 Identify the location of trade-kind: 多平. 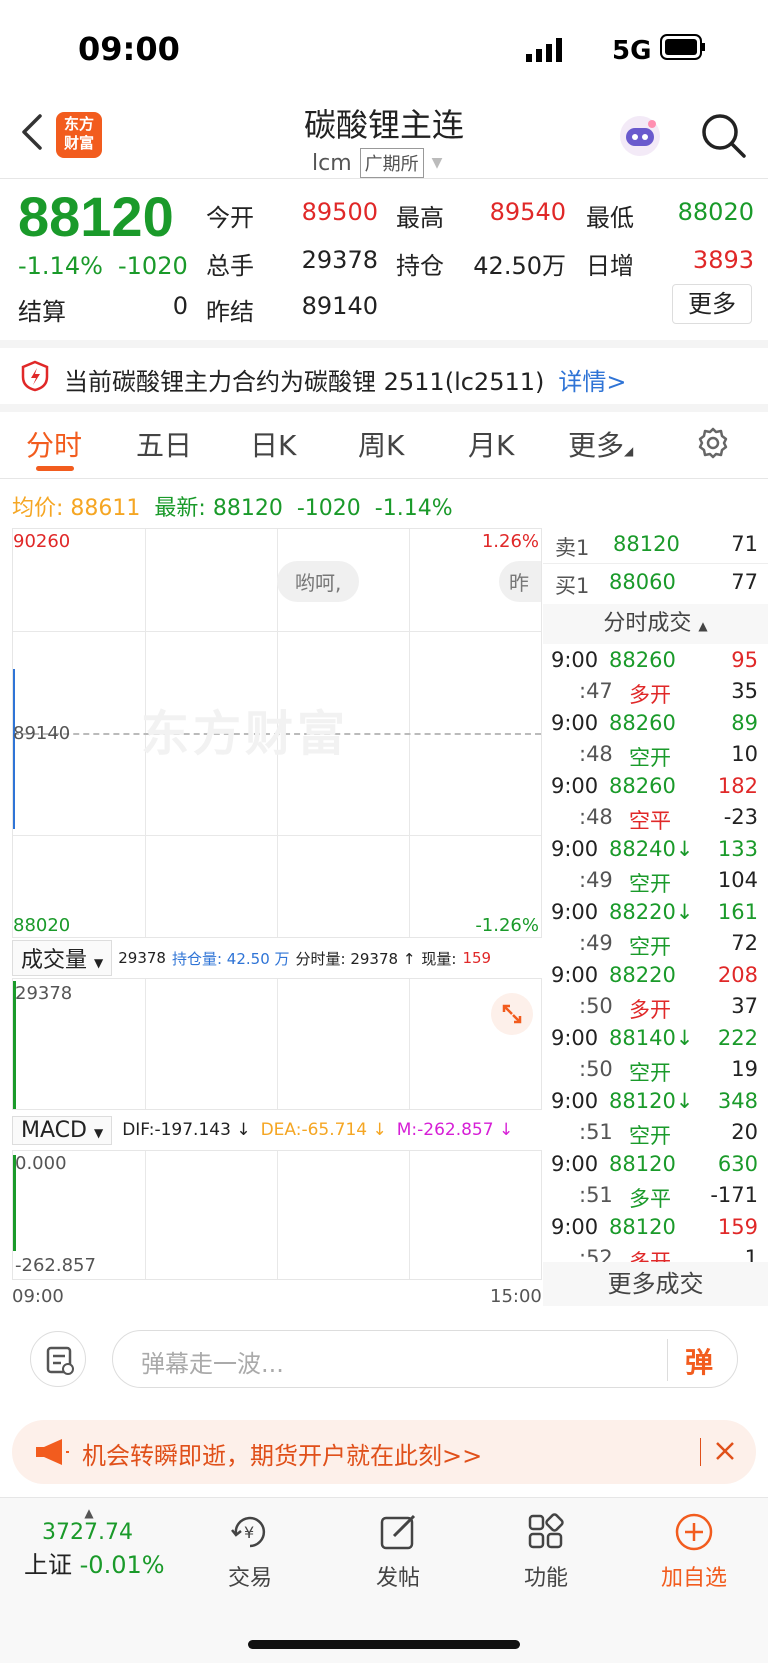
(650, 1199).